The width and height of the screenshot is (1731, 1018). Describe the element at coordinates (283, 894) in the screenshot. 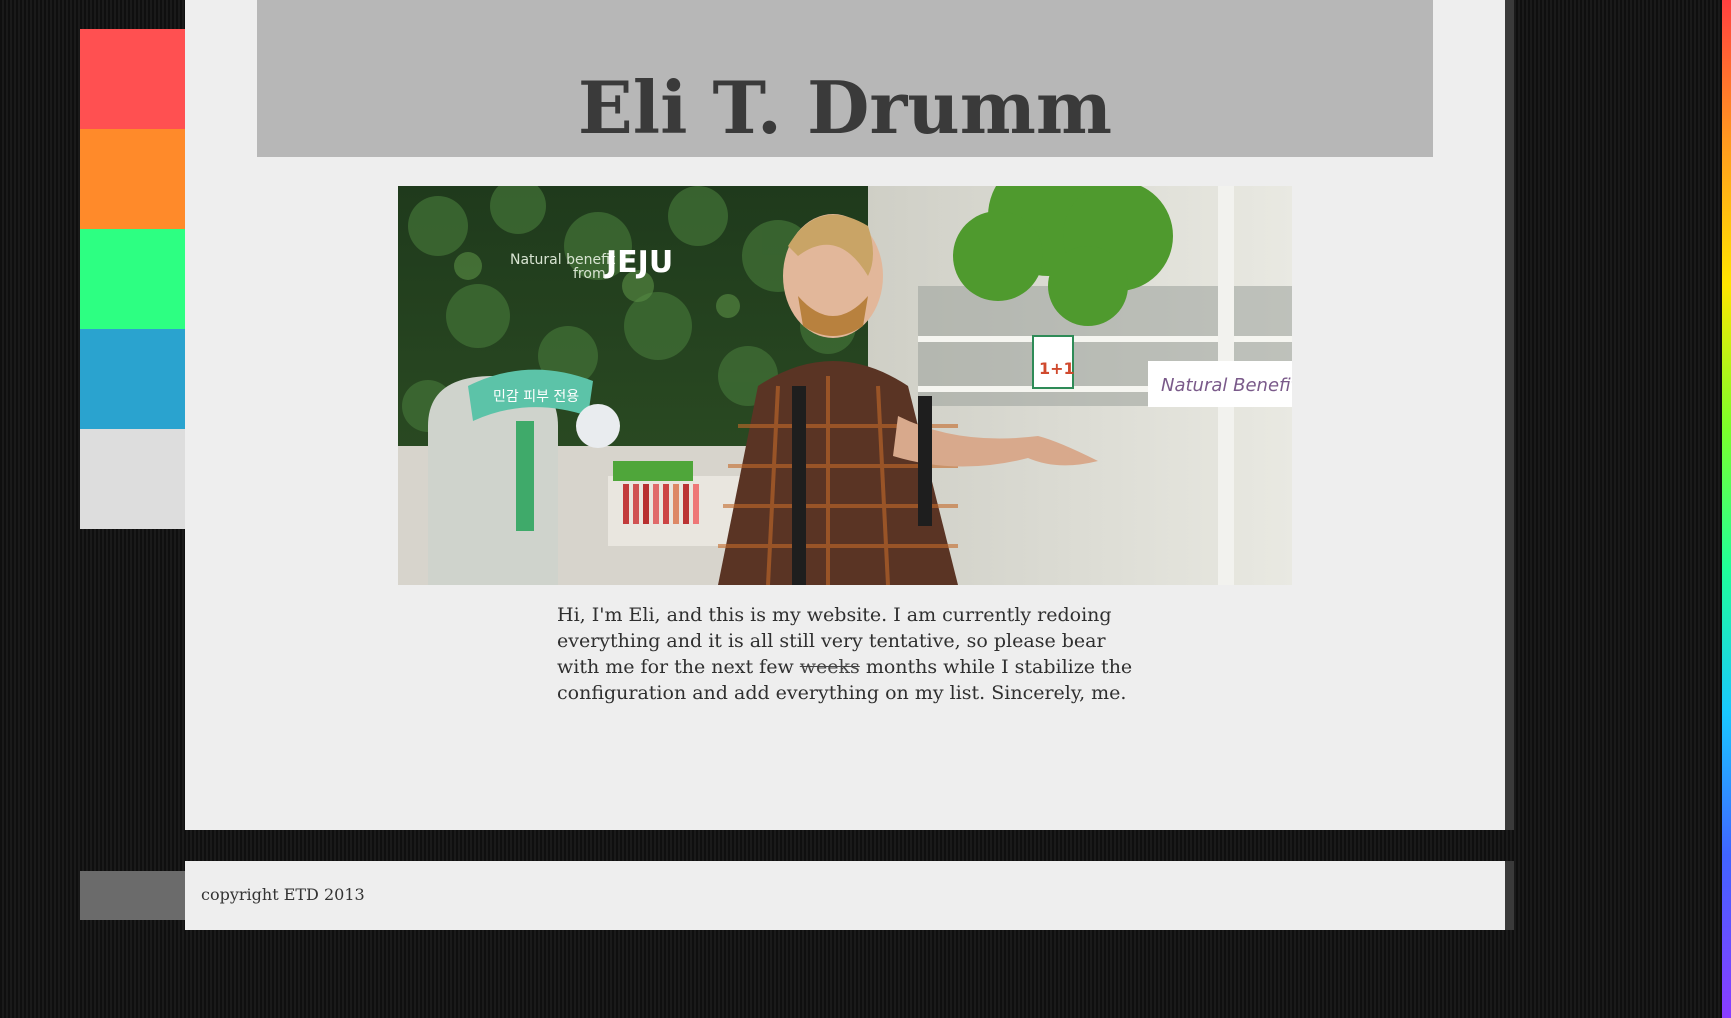

I see `copyright-text: copyright ETD 2013` at that location.